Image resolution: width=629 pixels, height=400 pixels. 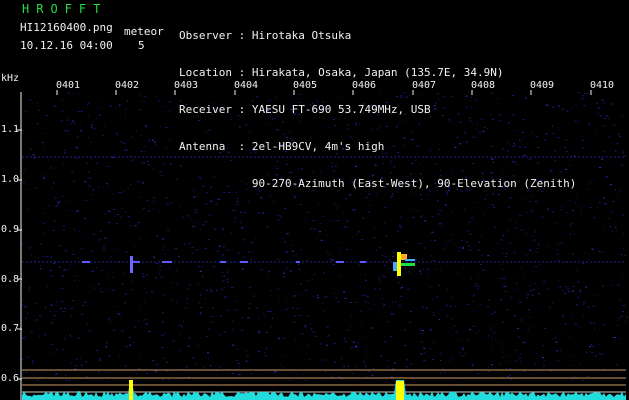 I want to click on station-value: 2el-HB9CV, 4m's high, so click(x=318, y=146).